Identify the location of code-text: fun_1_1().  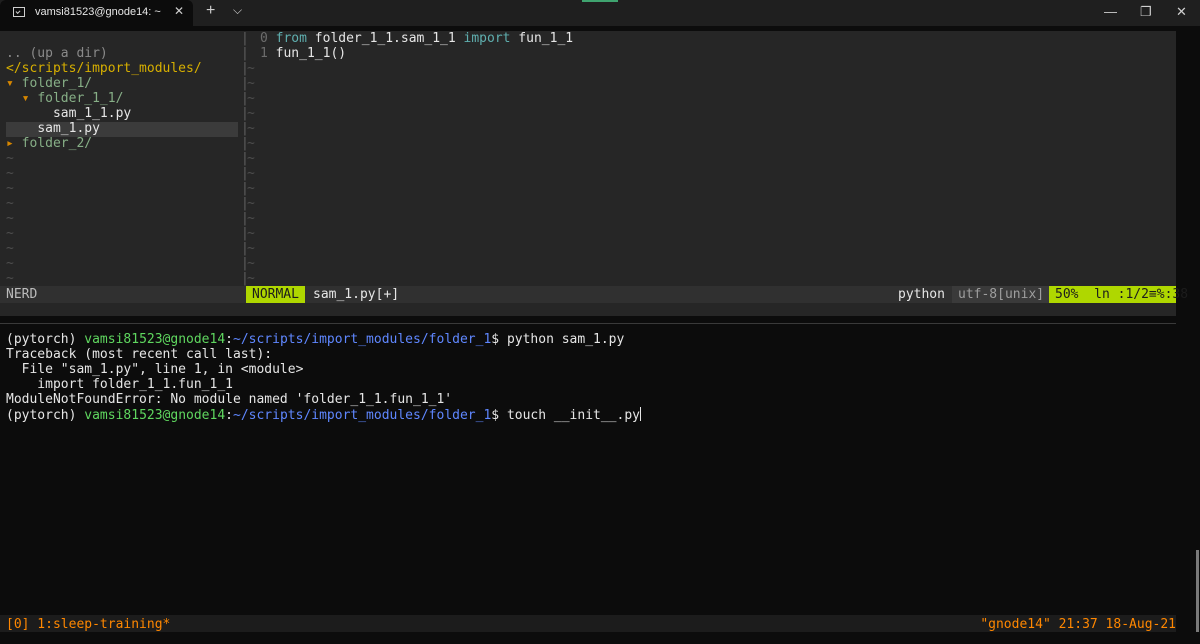
(311, 53).